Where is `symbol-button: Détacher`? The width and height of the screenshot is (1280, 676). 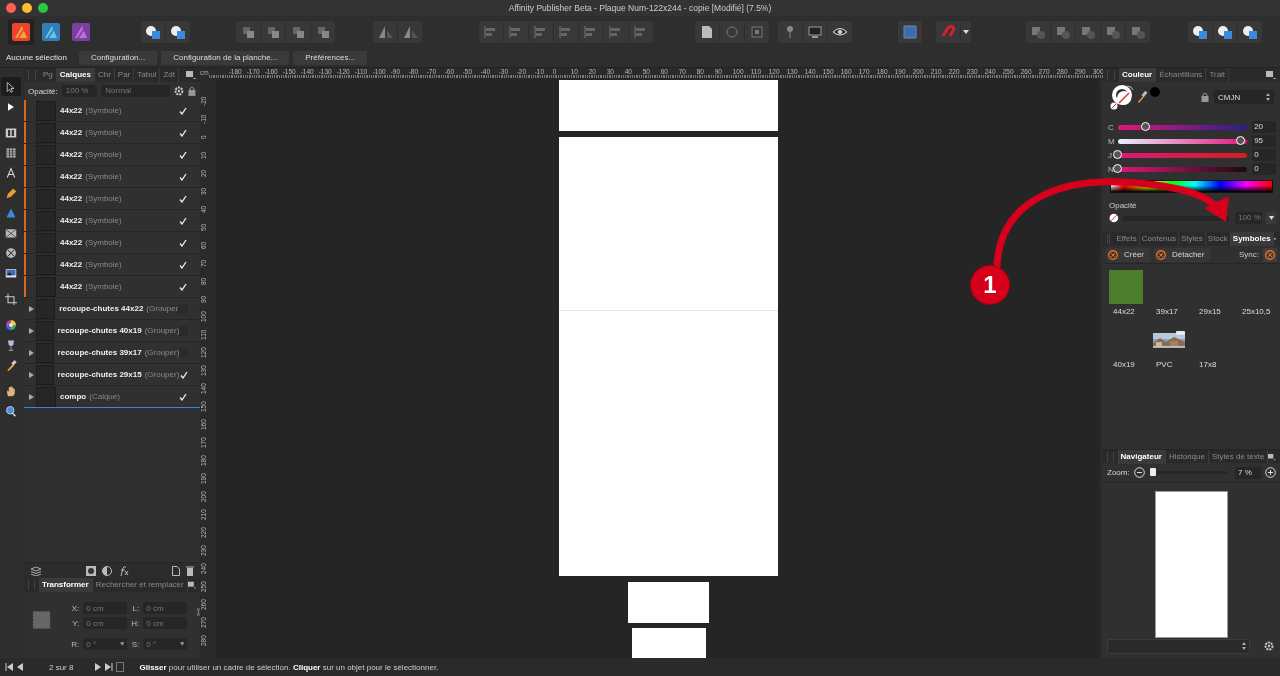 symbol-button: Détacher is located at coordinates (1182, 254).